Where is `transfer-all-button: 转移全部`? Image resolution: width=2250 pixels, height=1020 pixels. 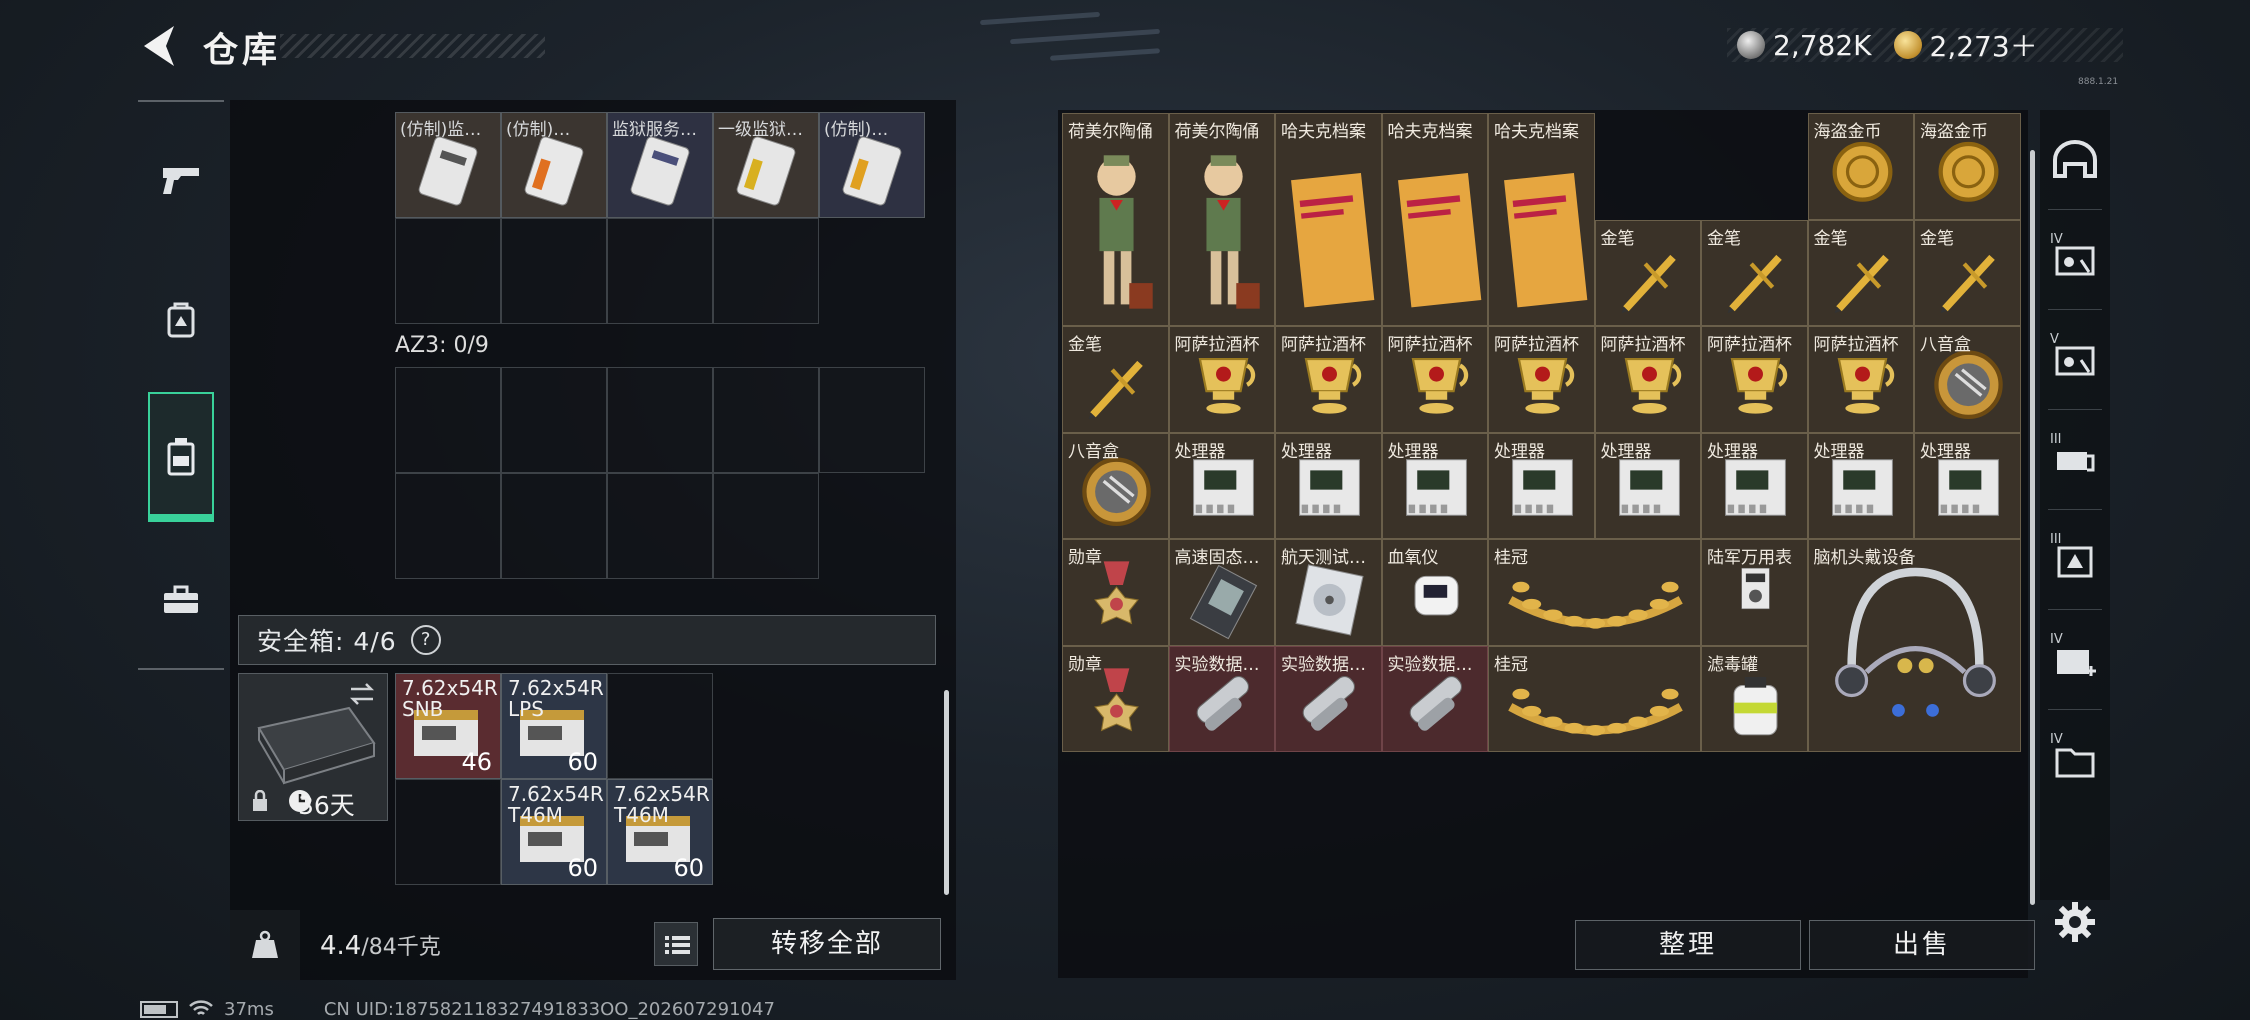
transfer-all-button: 转移全部 is located at coordinates (827, 944).